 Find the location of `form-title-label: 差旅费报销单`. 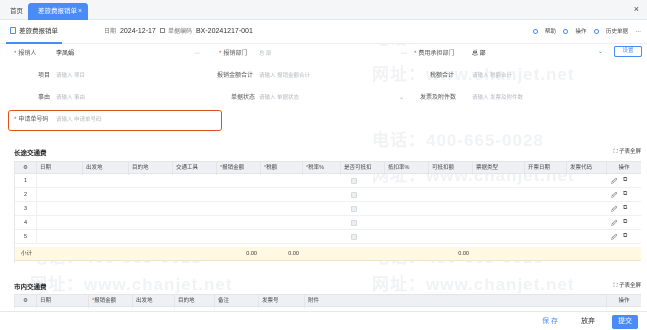

form-title-label: 差旅费报销单 is located at coordinates (38, 31).